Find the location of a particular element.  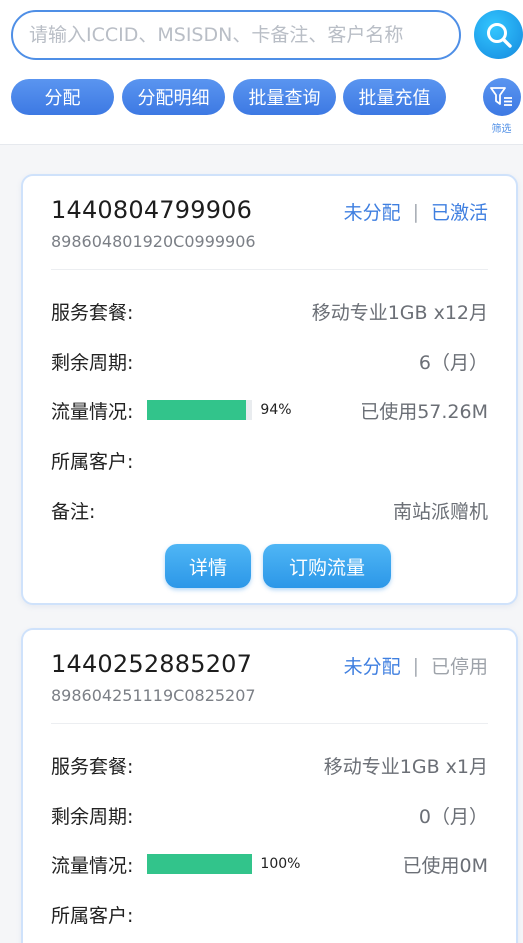

search-box is located at coordinates (236, 35).